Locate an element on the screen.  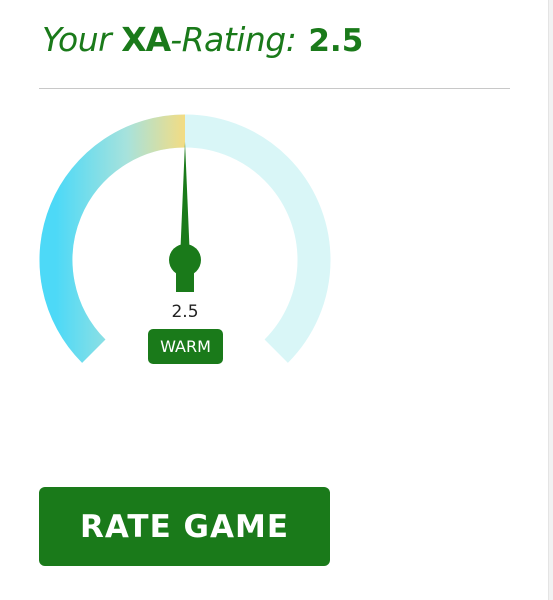
gauge-needle is located at coordinates (185, 201).